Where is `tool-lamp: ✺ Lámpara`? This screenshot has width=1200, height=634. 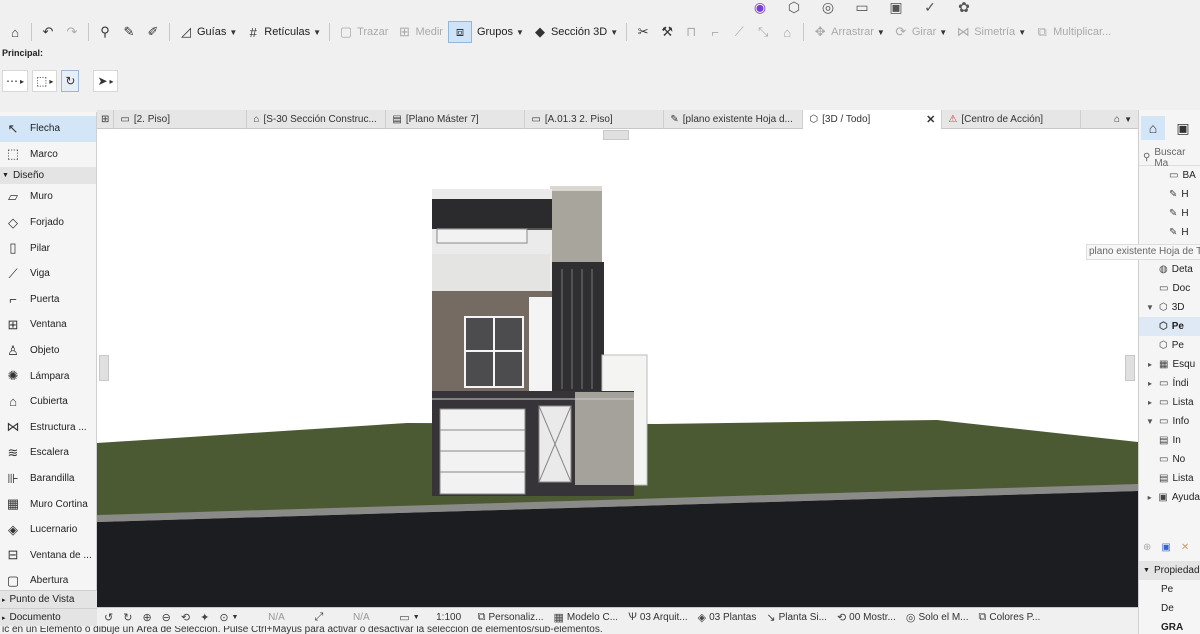
tool-lamp: ✺ Lámpara is located at coordinates (48, 376).